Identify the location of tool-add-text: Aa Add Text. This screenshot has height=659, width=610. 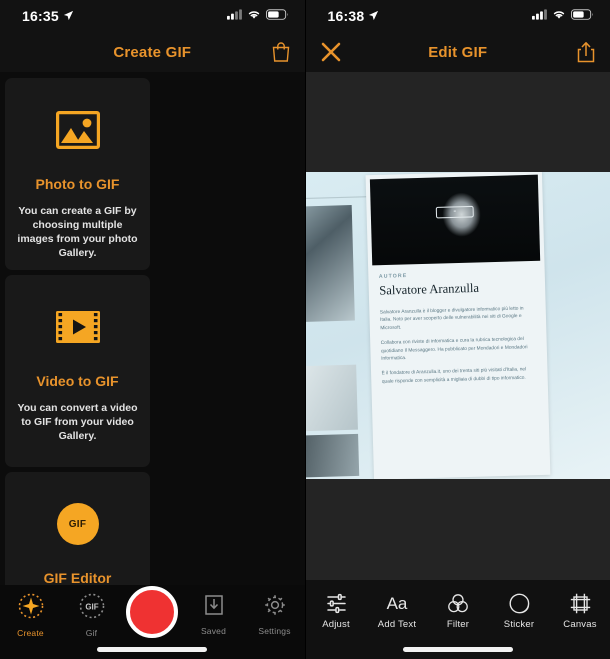
(397, 611).